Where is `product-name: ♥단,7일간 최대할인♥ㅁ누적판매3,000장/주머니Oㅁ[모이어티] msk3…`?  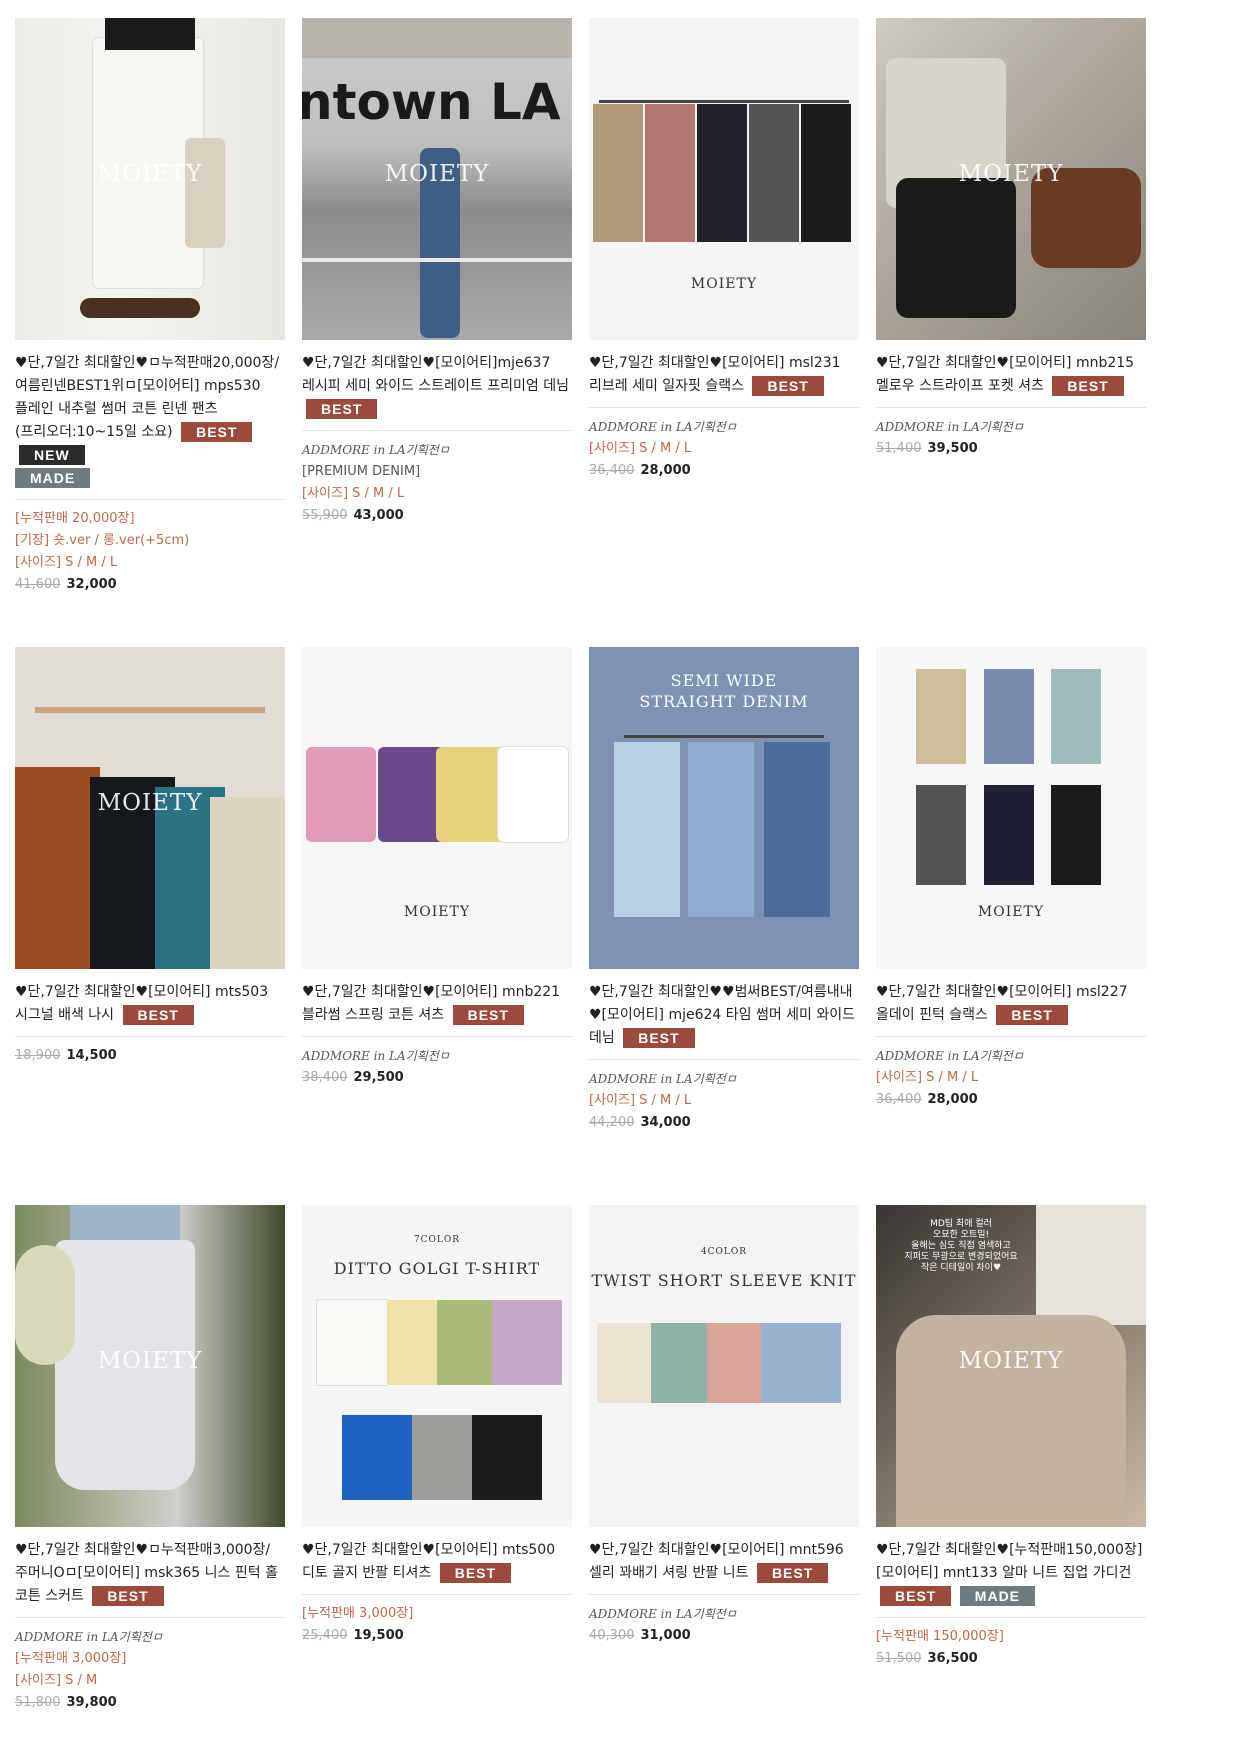 product-name: ♥단,7일간 최대할인♥ㅁ누적판매3,000장/주머니Oㅁ[모이어티] msk3… is located at coordinates (150, 1573).